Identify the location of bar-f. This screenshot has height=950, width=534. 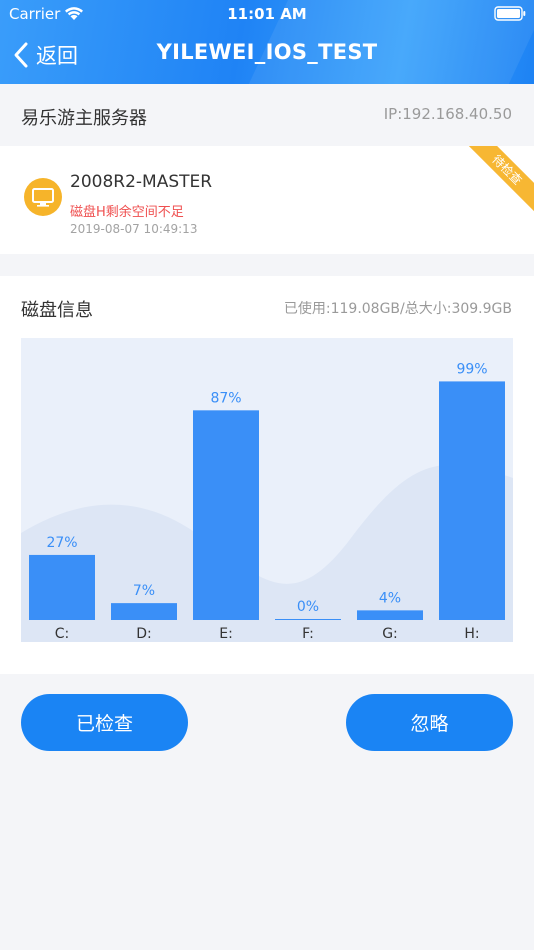
(308, 619).